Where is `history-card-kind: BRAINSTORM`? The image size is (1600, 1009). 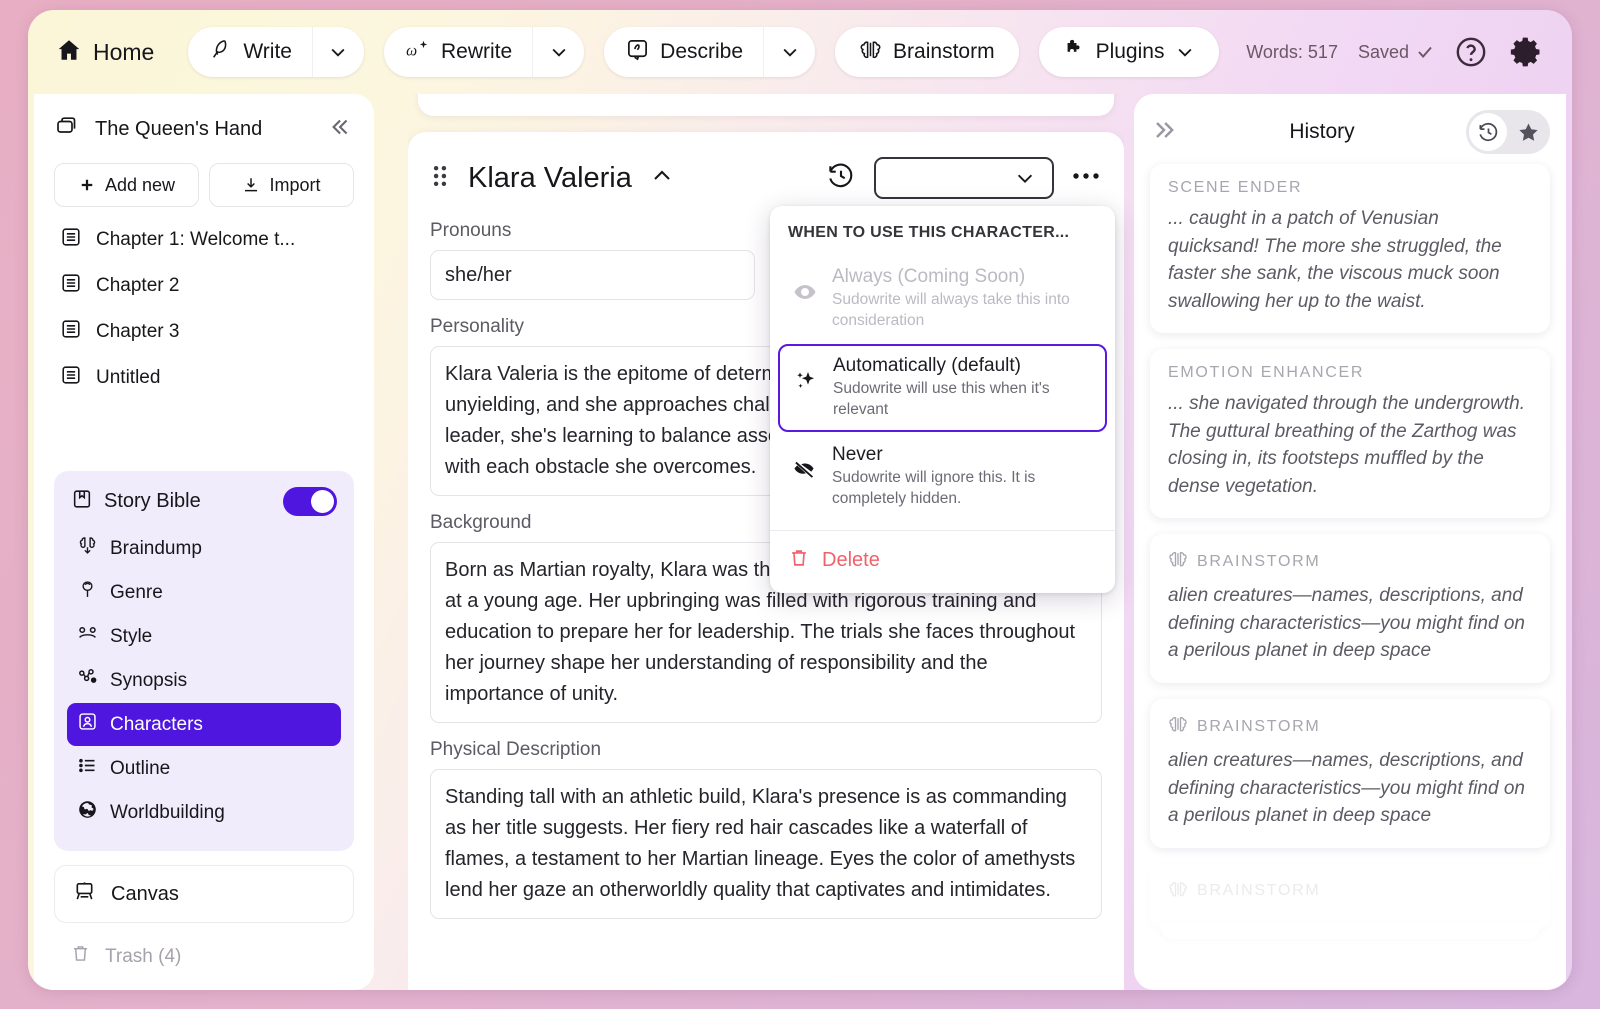
history-card-kind: BRAINSTORM is located at coordinates (1350, 726).